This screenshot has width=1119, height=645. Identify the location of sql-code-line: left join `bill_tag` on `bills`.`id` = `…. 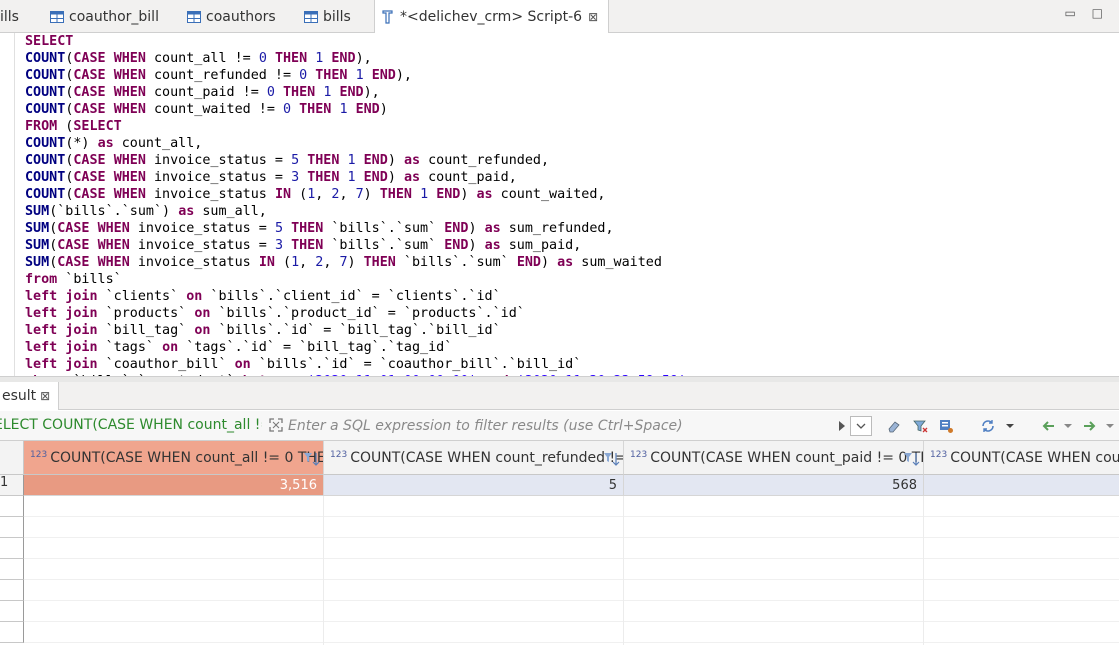
(263, 330).